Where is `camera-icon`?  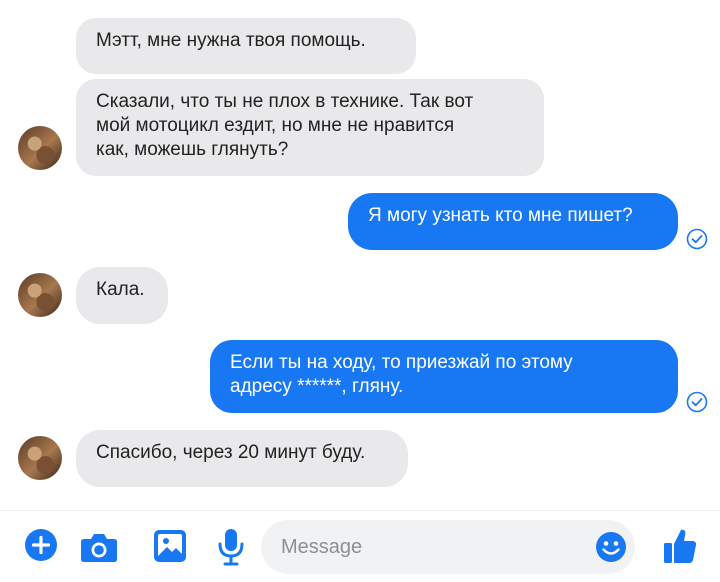
camera-icon is located at coordinates (99, 547).